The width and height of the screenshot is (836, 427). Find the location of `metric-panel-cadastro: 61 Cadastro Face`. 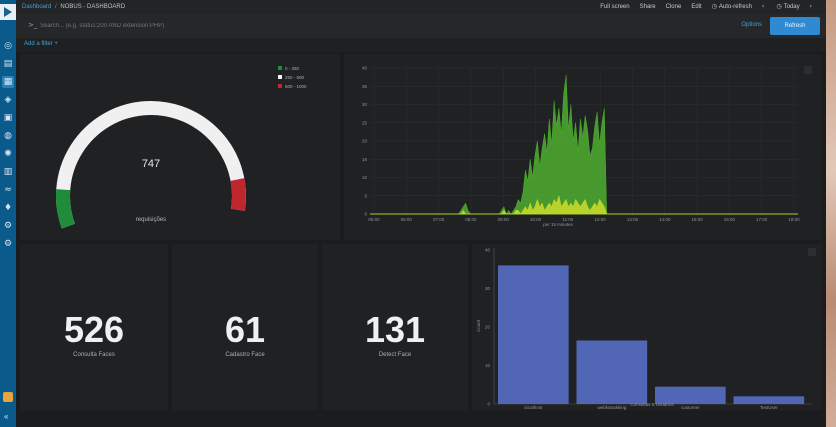

metric-panel-cadastro: 61 Cadastro Face is located at coordinates (245, 327).